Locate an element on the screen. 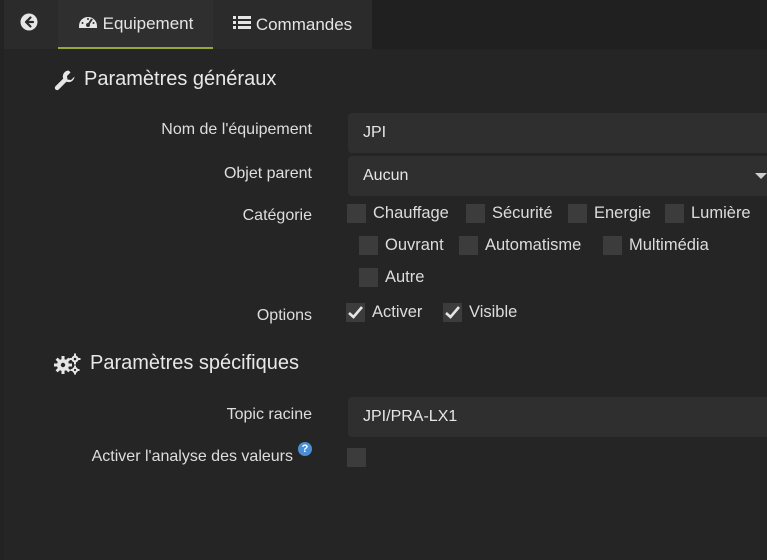  tachometer-icon is located at coordinates (90, 23).